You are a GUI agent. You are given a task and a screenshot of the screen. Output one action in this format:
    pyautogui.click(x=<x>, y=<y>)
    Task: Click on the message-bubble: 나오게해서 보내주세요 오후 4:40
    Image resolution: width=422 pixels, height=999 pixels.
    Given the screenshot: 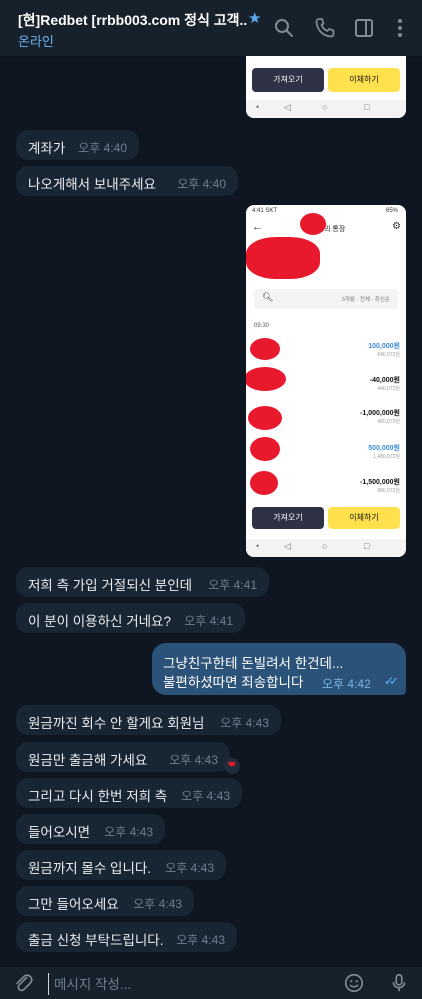 What is the action you would take?
    pyautogui.click(x=127, y=181)
    